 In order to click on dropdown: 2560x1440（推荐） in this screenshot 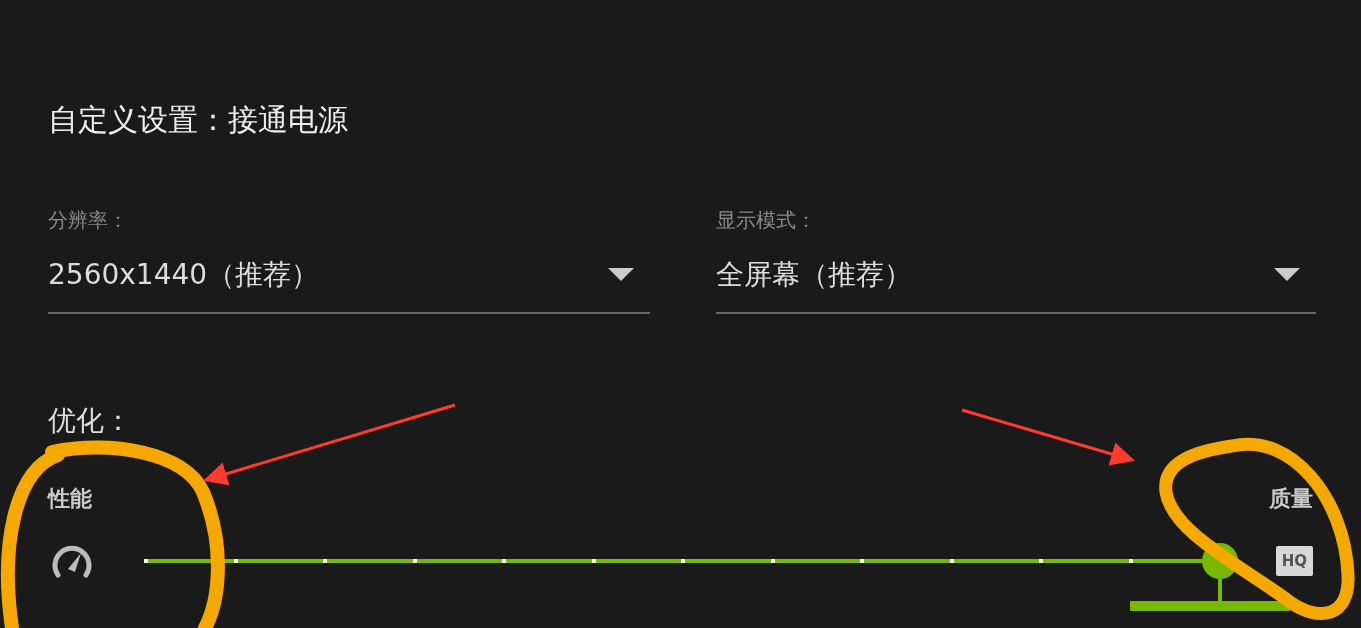, I will do `click(349, 284)`.